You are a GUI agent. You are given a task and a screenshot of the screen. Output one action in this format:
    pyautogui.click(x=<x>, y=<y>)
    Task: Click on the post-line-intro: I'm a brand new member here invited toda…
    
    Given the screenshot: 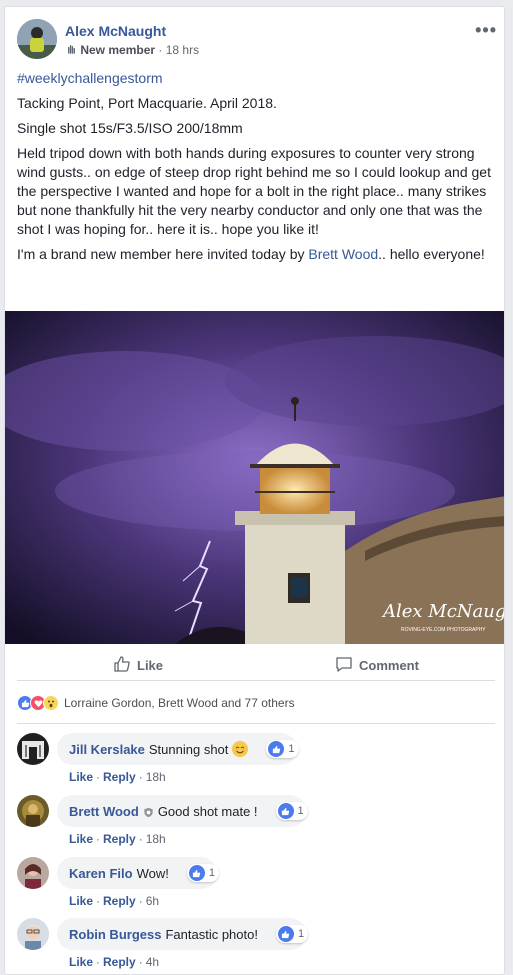 What is the action you would take?
    pyautogui.click(x=251, y=254)
    